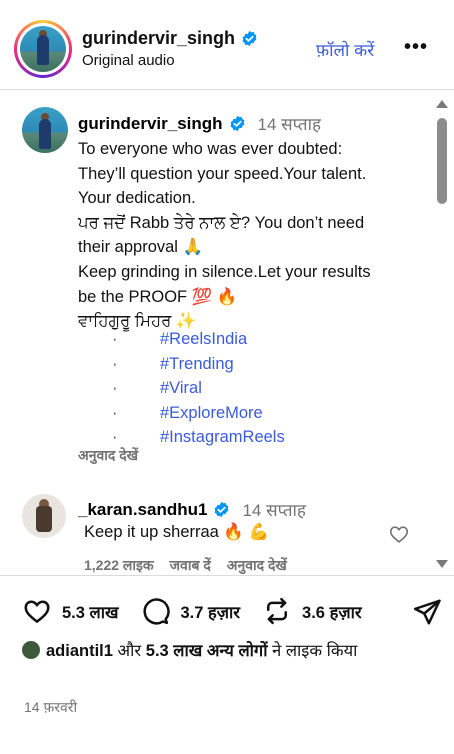 This screenshot has width=454, height=754. I want to click on liker-username: adiantil1, so click(79, 651).